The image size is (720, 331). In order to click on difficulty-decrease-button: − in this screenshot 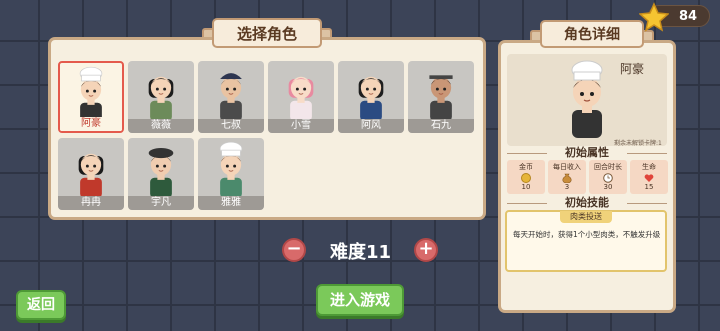, I will do `click(294, 250)`.